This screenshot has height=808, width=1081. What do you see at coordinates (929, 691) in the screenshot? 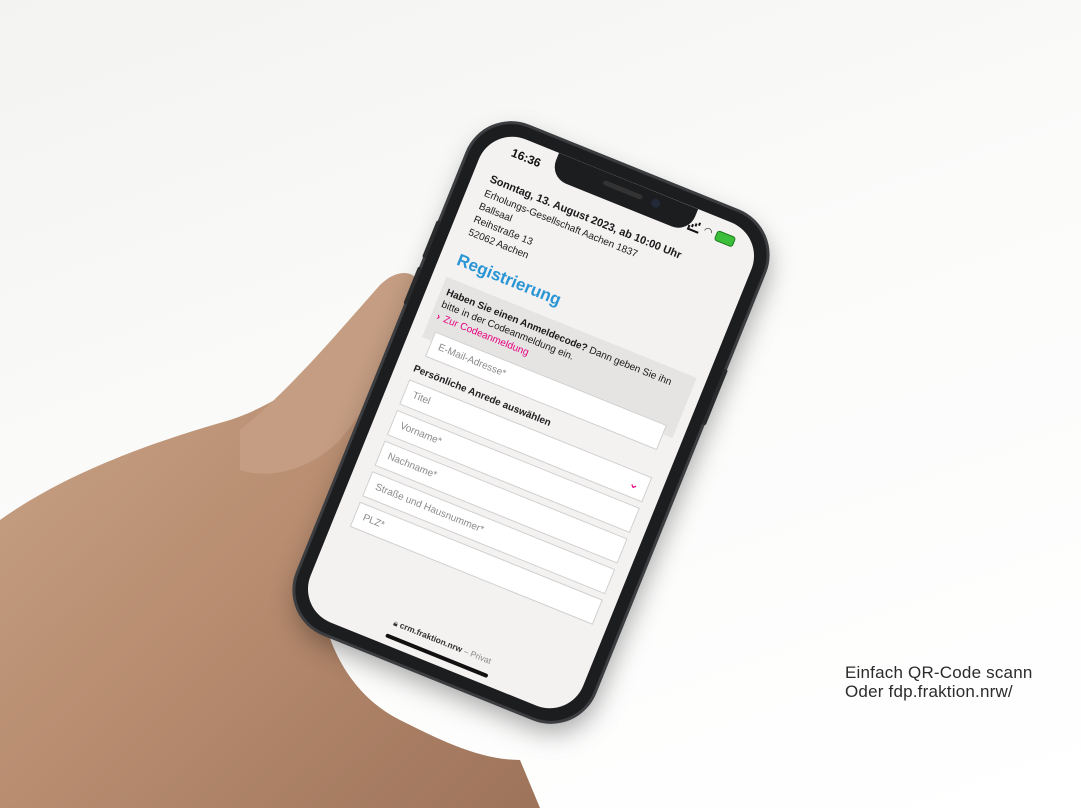
I see `caption-line-2: Oder fdp.fraktion.nrw/` at bounding box center [929, 691].